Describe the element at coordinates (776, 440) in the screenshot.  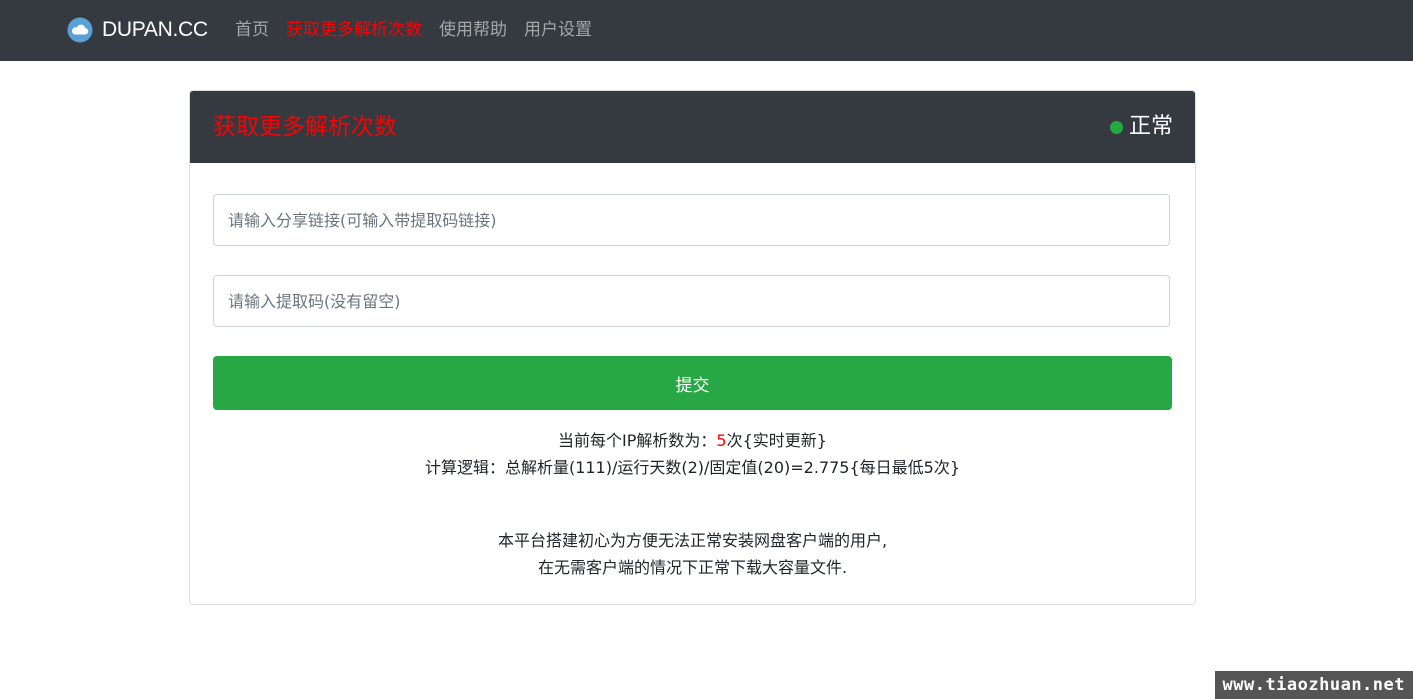
I see `quota-suffix: 次{实时更新}` at that location.